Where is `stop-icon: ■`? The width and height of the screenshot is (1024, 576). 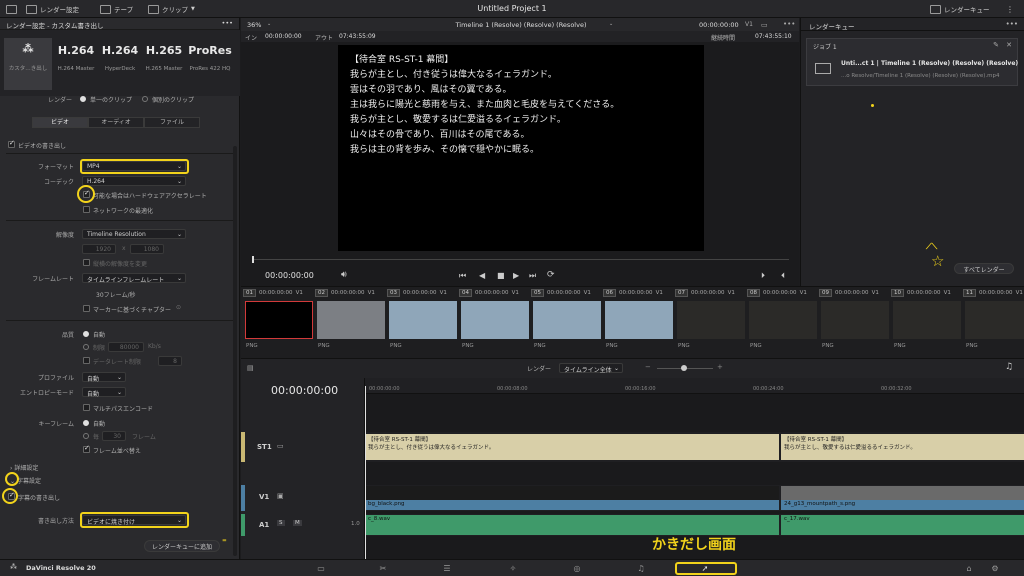 stop-icon: ■ is located at coordinates (501, 275).